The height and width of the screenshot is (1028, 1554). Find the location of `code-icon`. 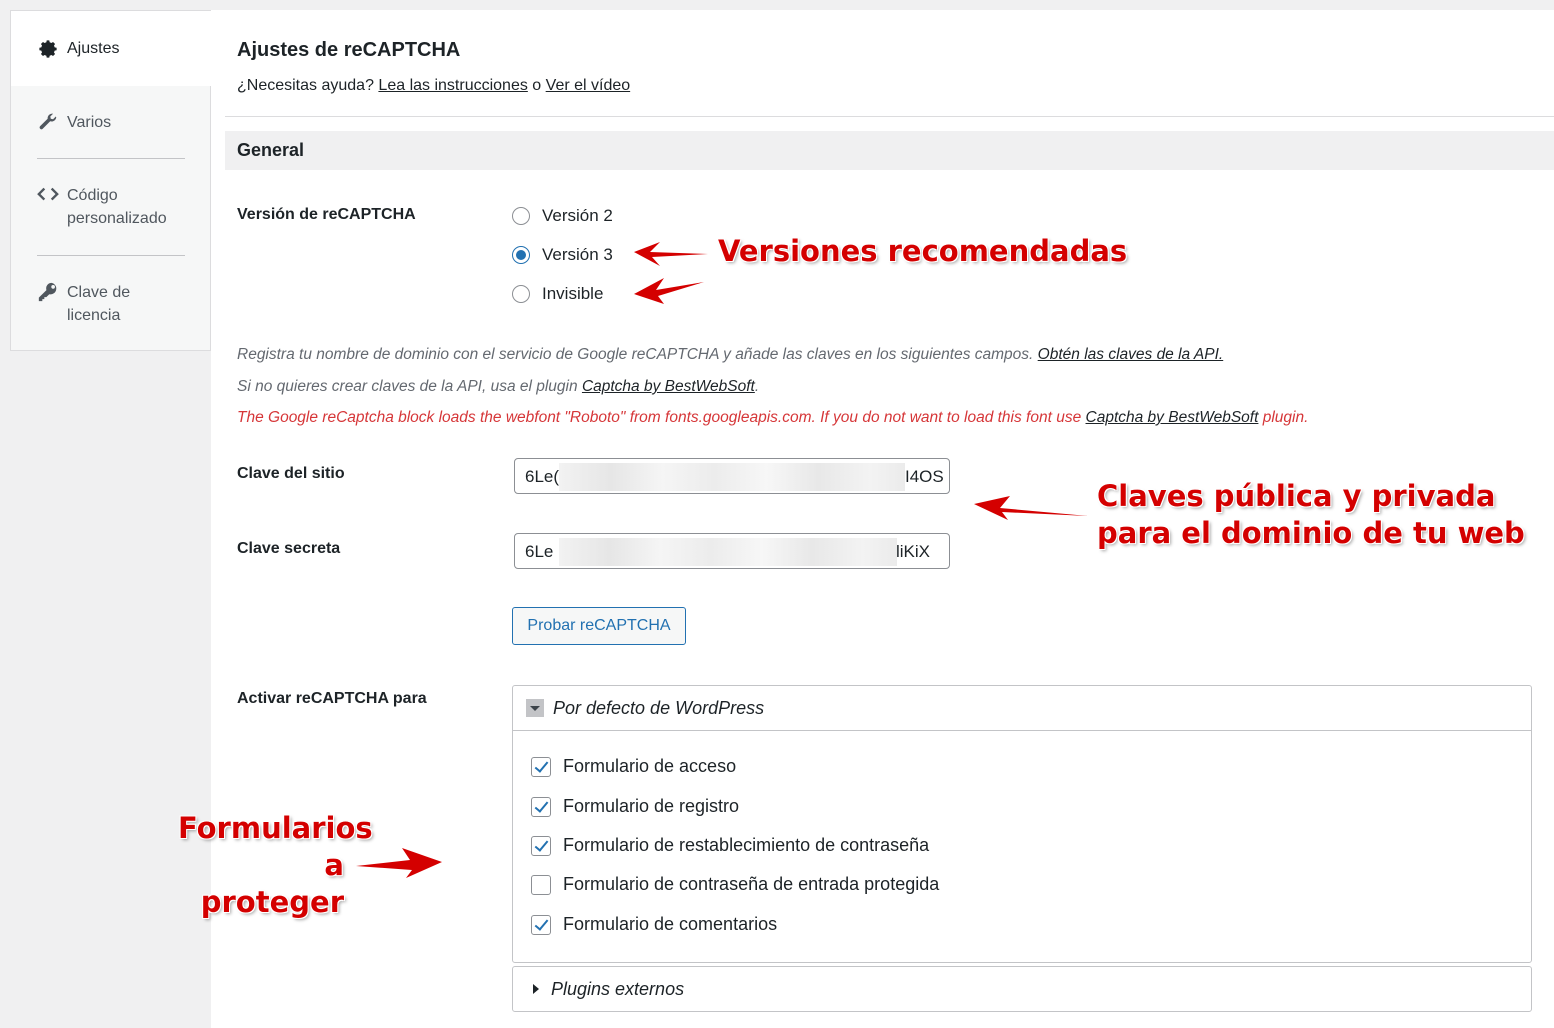

code-icon is located at coordinates (48, 194).